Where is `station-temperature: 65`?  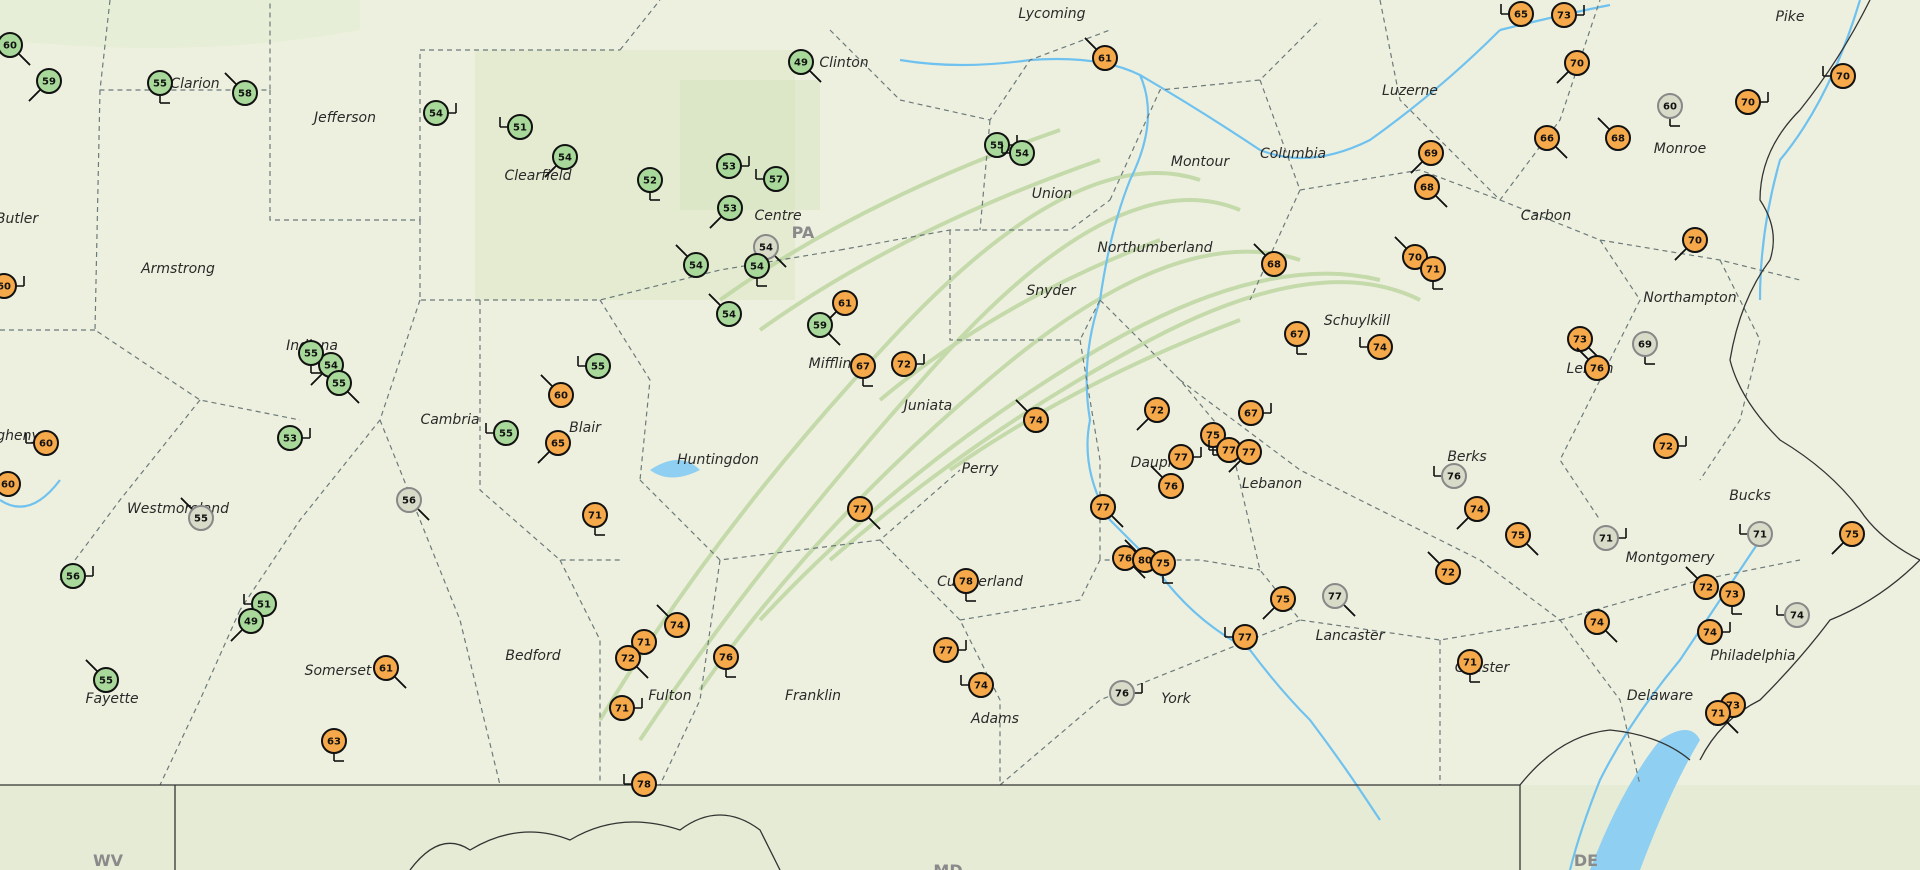
station-temperature: 65 is located at coordinates (558, 444).